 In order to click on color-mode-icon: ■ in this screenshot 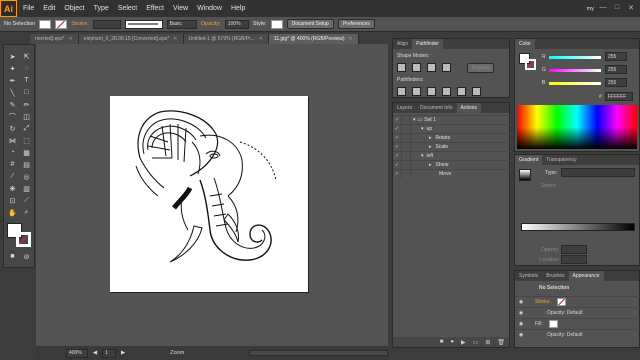, I will do `click(12, 256)`.